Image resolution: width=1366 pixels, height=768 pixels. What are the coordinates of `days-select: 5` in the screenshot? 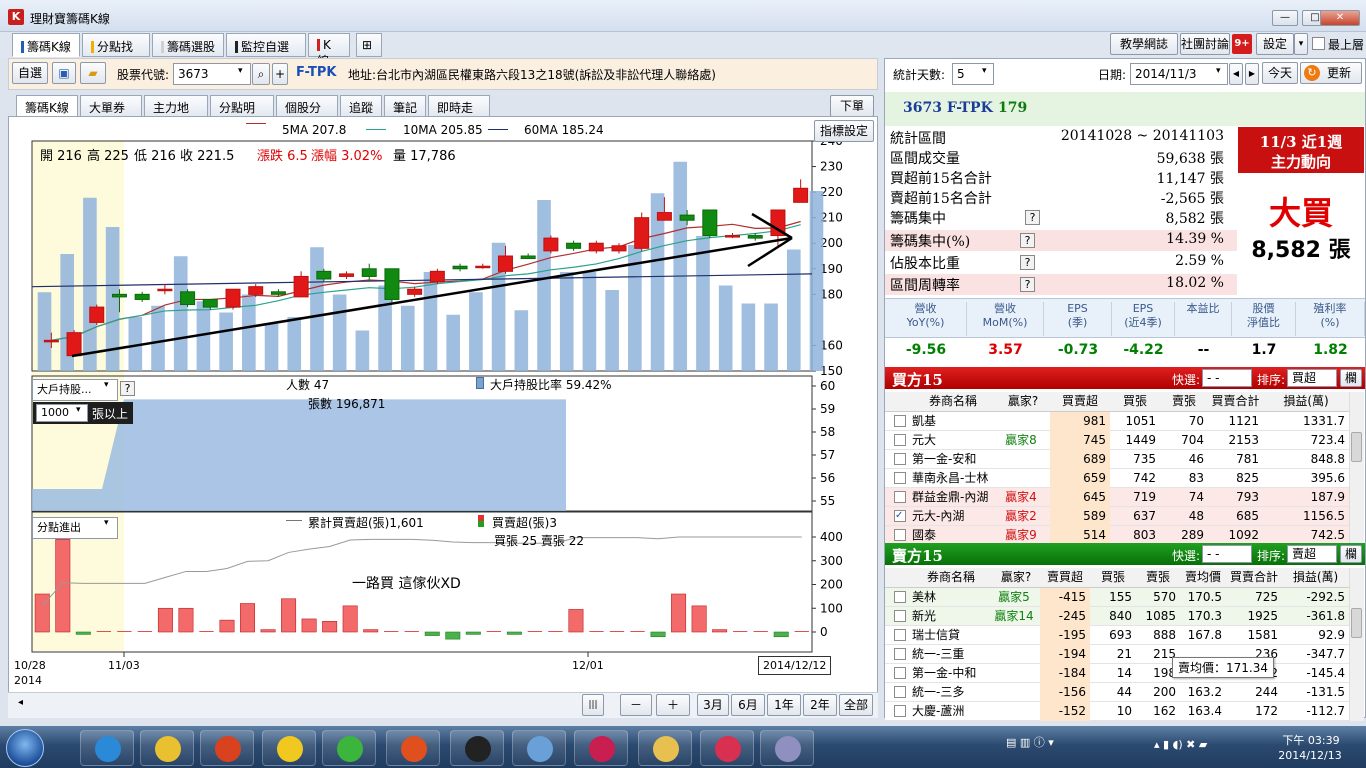 It's located at (973, 74).